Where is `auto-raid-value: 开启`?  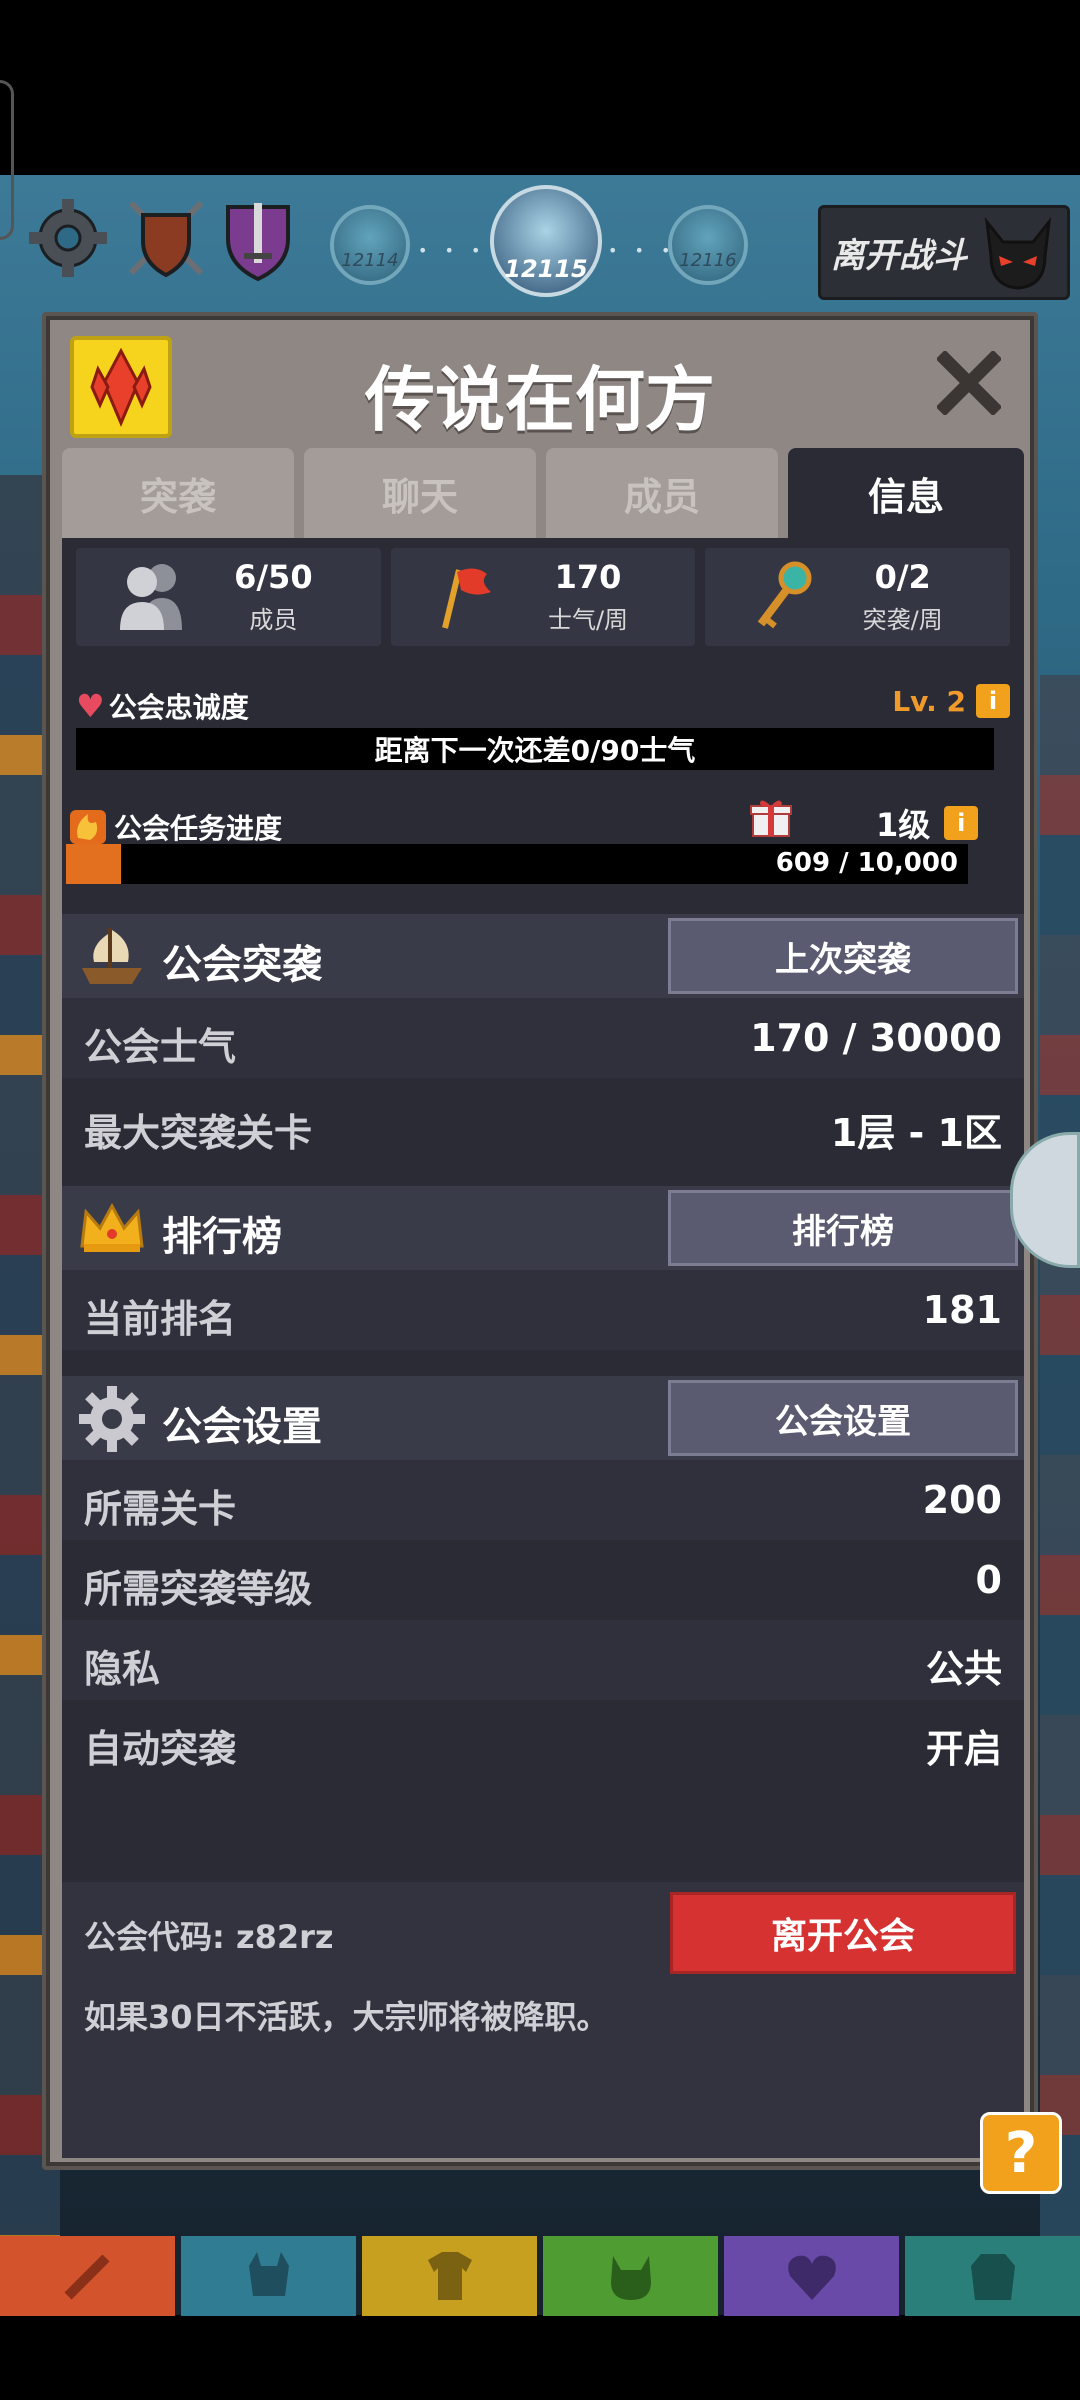 auto-raid-value: 开启 is located at coordinates (963, 1749).